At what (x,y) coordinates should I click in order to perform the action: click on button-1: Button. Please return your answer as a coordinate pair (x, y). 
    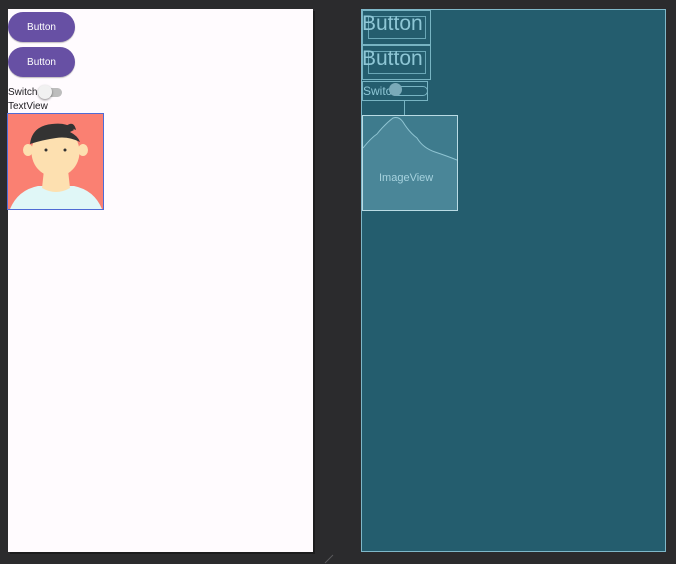
    Looking at the image, I should click on (41, 27).